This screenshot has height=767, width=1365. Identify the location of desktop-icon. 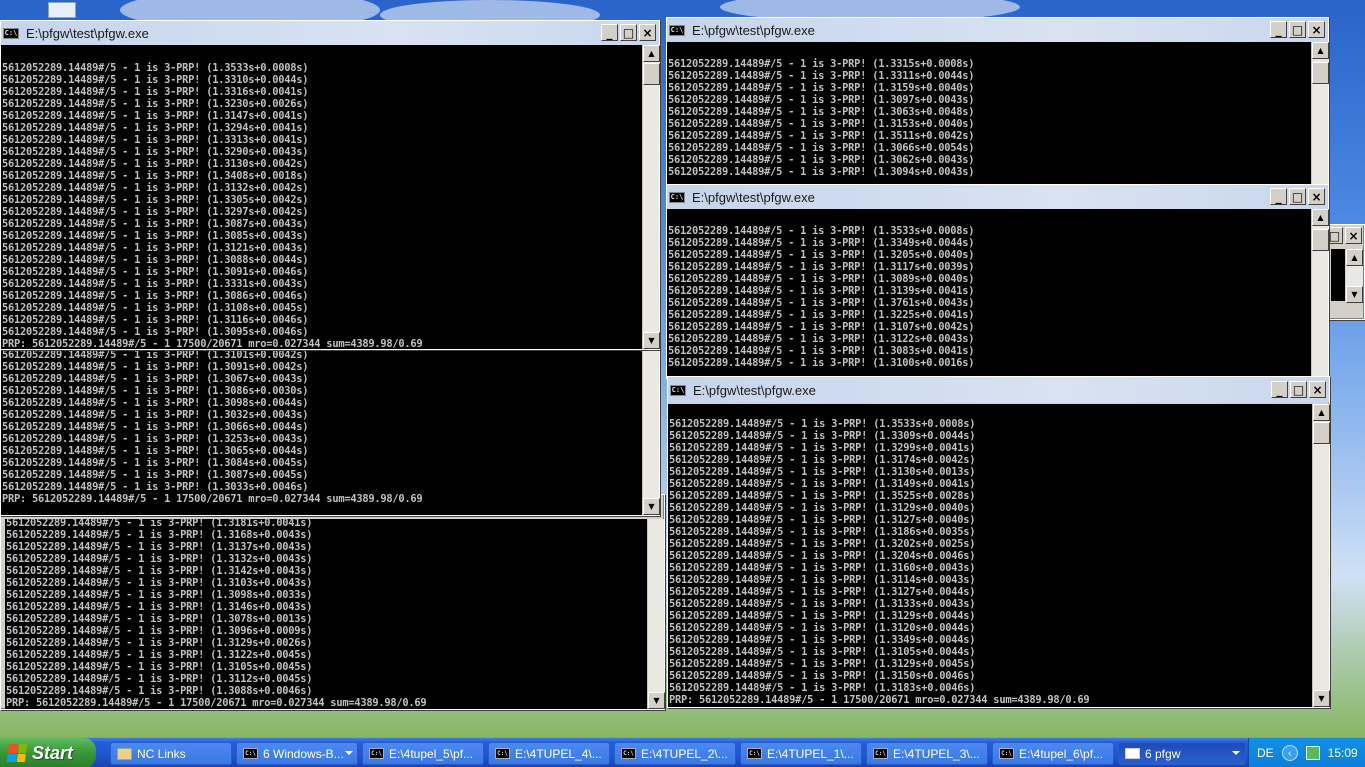
(62, 10).